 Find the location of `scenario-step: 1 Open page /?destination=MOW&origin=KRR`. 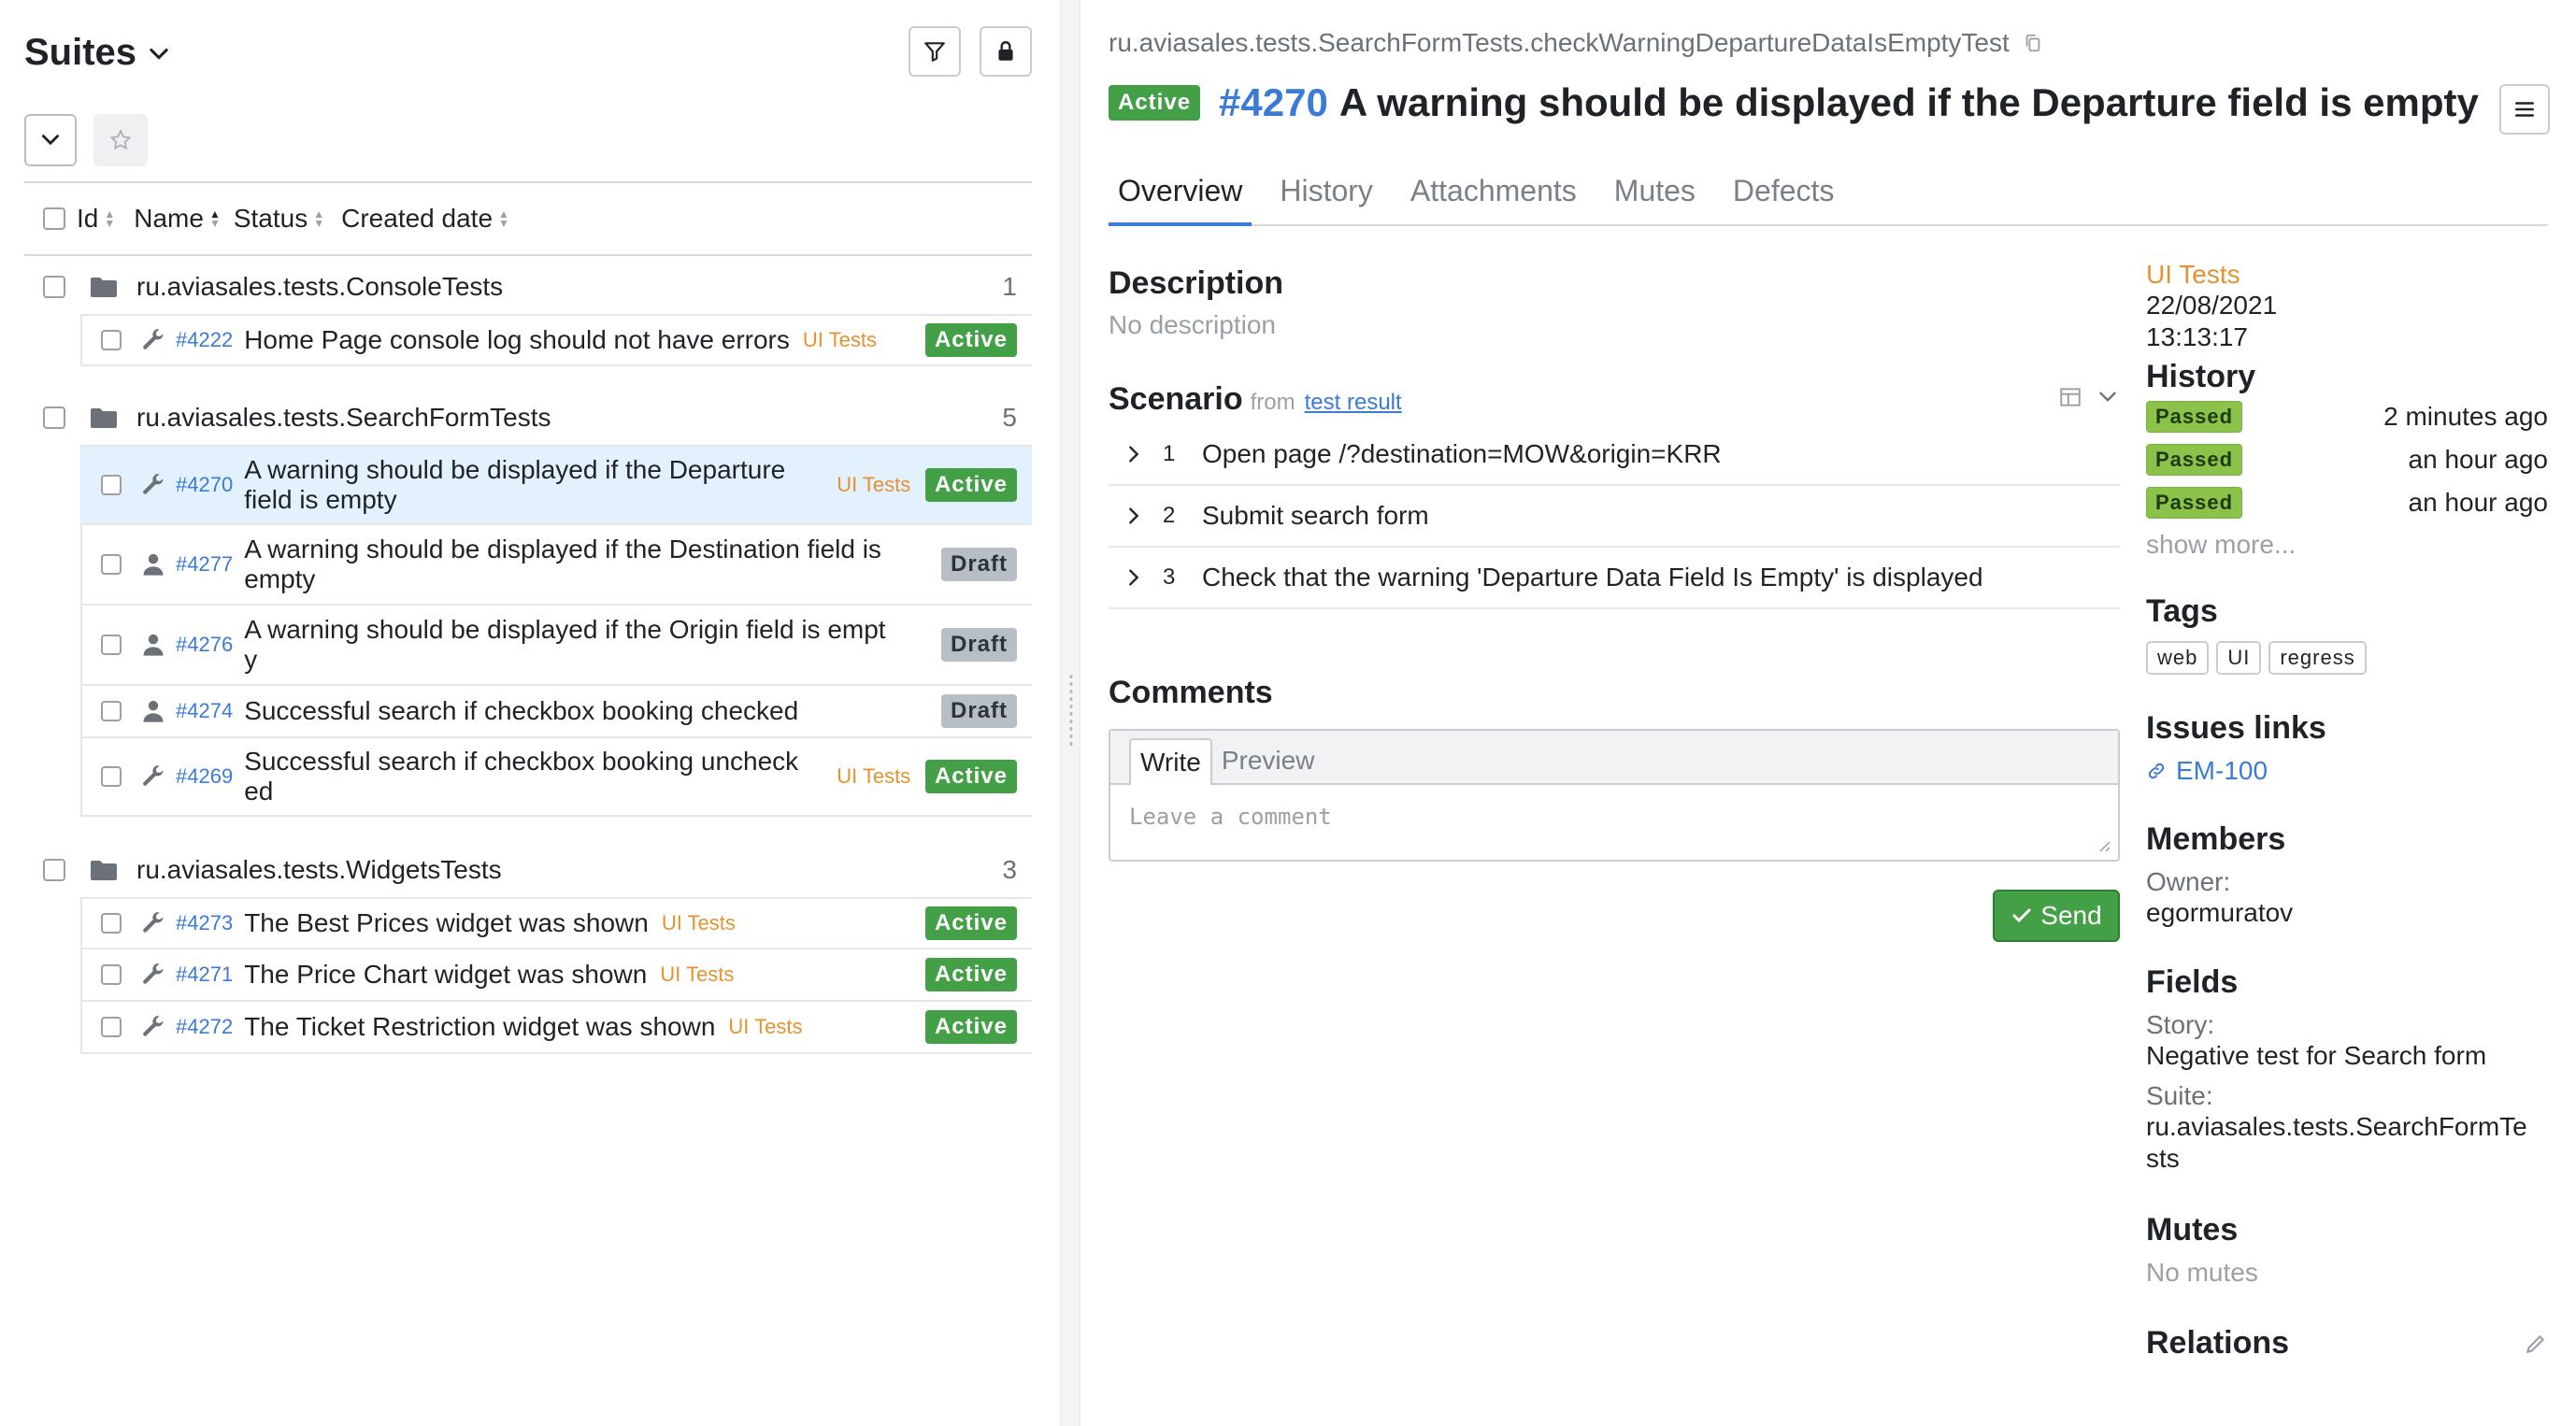

scenario-step: 1 Open page /?destination=MOW&origin=KRR is located at coordinates (1614, 455).